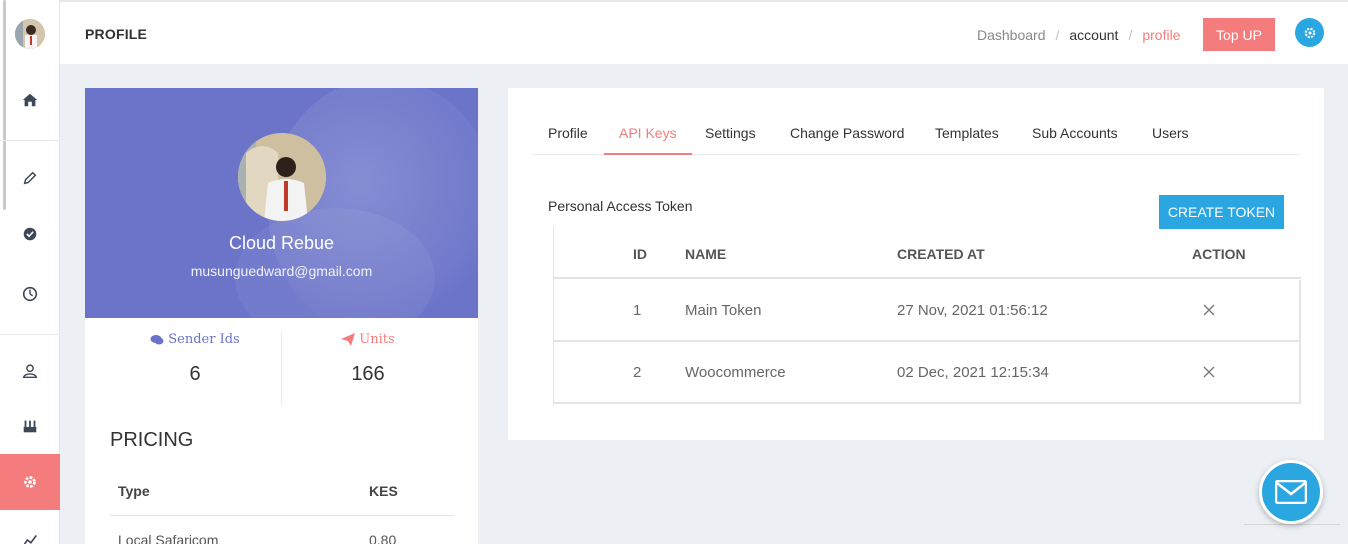 The height and width of the screenshot is (544, 1348). Describe the element at coordinates (637, 310) in the screenshot. I see `token-id: 1` at that location.